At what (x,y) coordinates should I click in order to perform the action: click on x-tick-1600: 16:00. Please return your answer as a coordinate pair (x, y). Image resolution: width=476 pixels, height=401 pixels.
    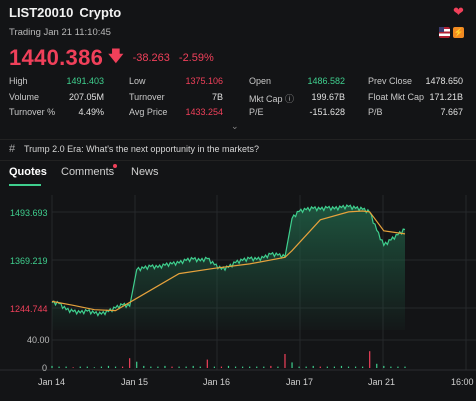
    Looking at the image, I should click on (462, 382).